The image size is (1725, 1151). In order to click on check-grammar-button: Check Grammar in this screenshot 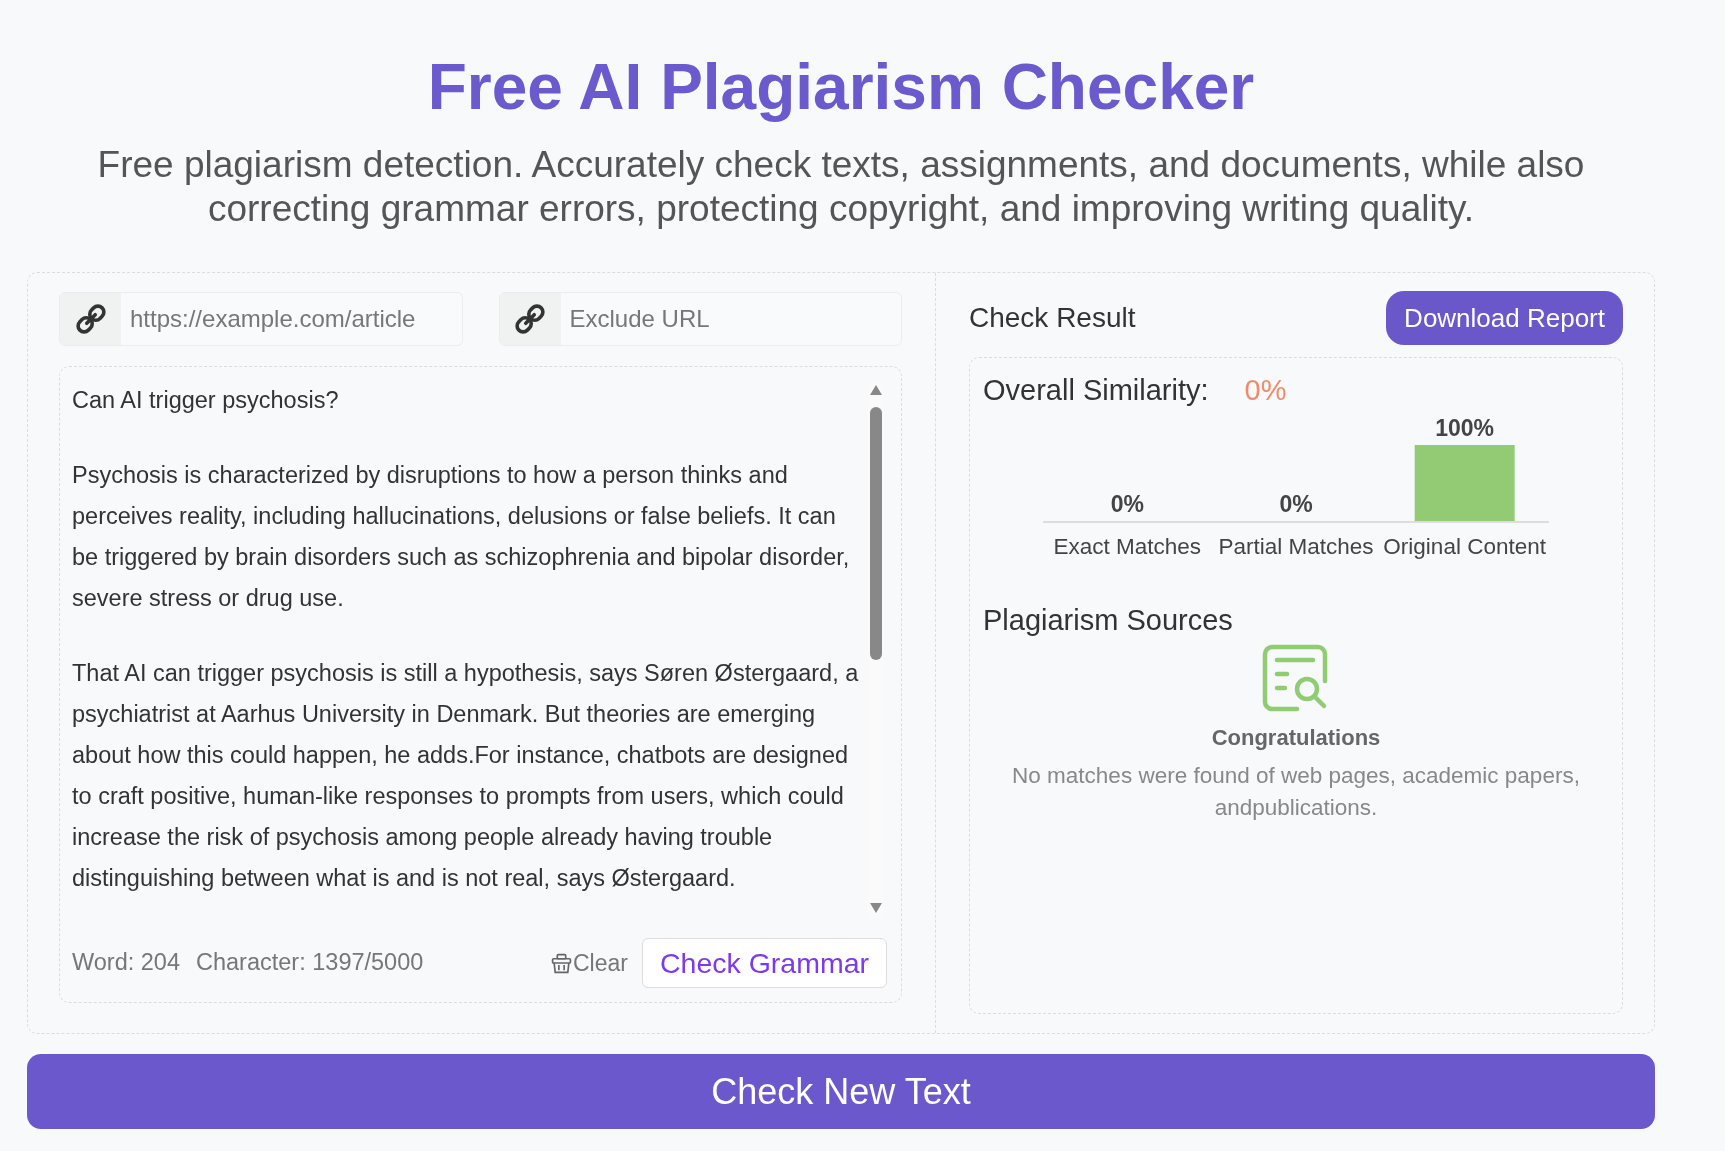, I will do `click(764, 963)`.